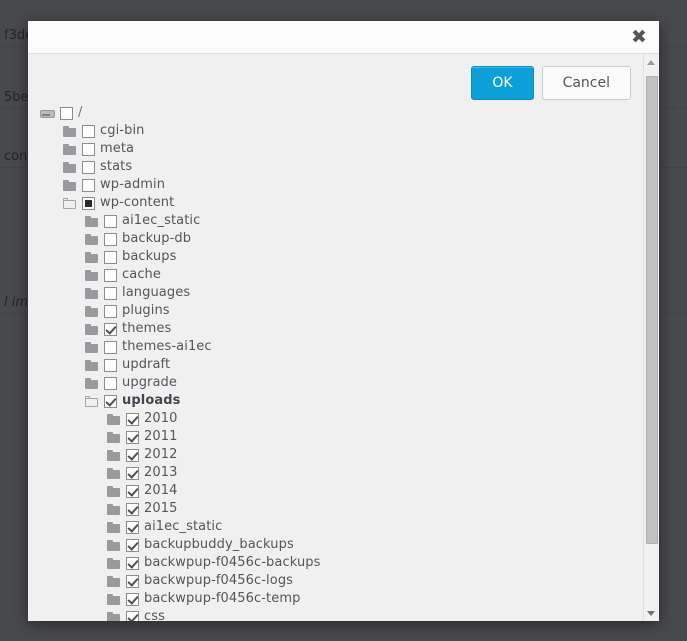 This screenshot has width=687, height=641. I want to click on tree-node: backwpup-f0456c-logs, so click(335, 581).